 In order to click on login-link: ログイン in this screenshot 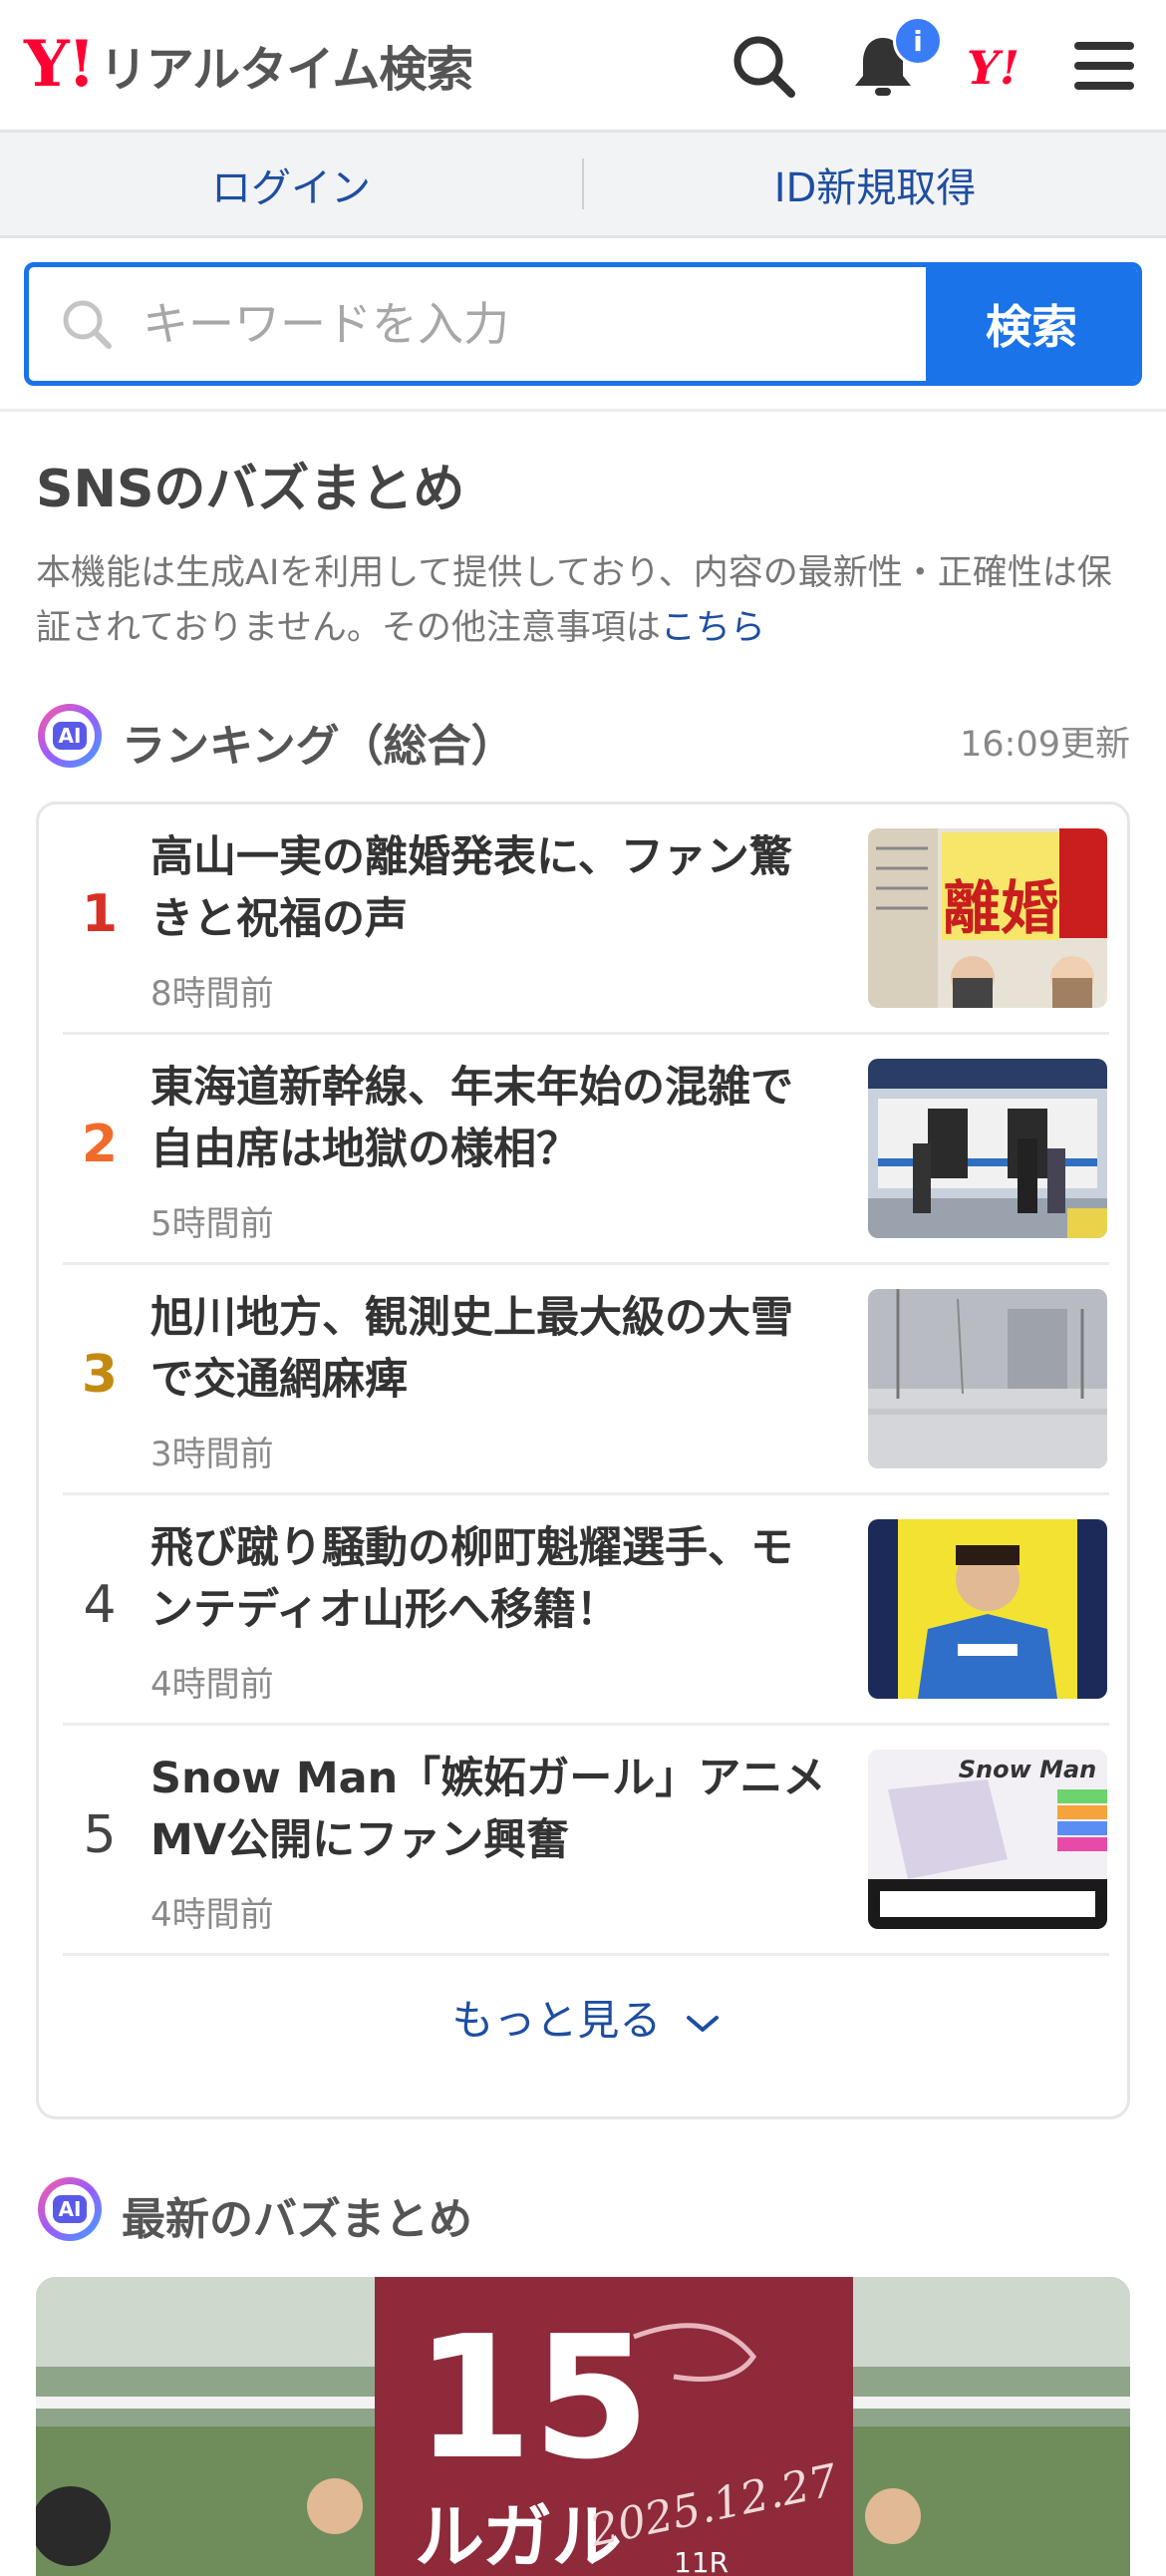, I will do `click(291, 184)`.